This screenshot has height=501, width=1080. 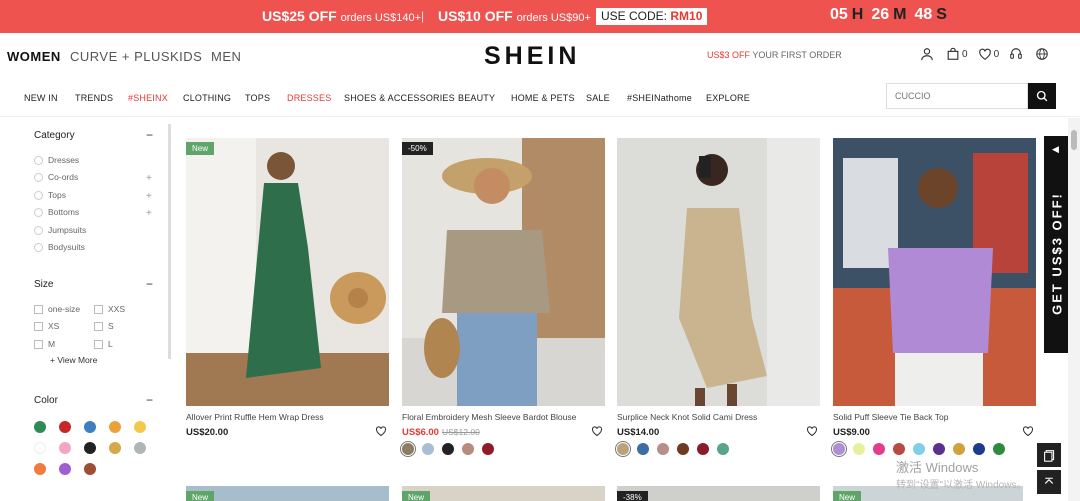 What do you see at coordinates (56, 160) in the screenshot?
I see `filter-dresses: Dresses` at bounding box center [56, 160].